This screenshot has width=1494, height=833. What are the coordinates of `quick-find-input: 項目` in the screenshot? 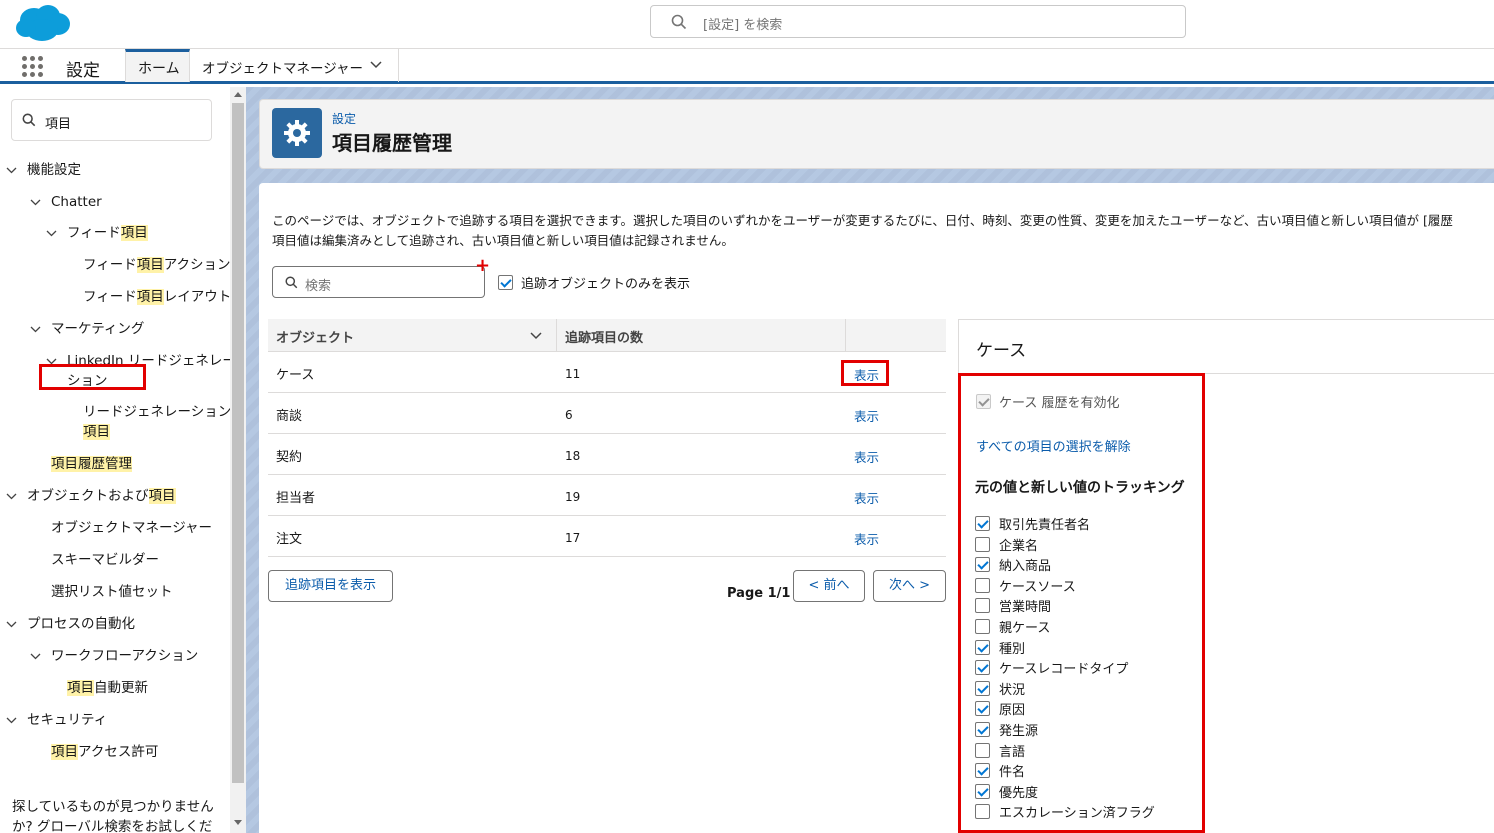 It's located at (111, 120).